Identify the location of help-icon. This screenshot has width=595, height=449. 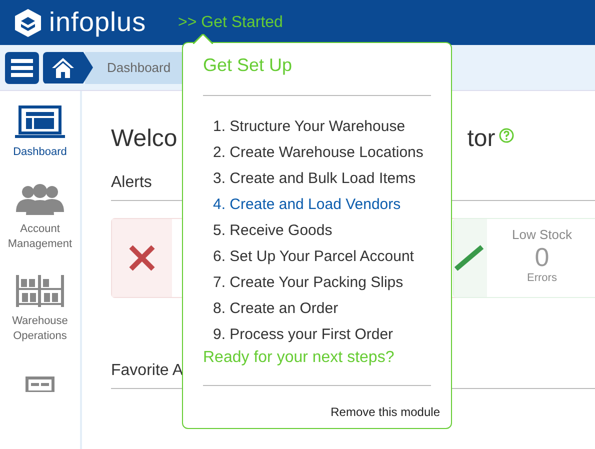
(506, 135).